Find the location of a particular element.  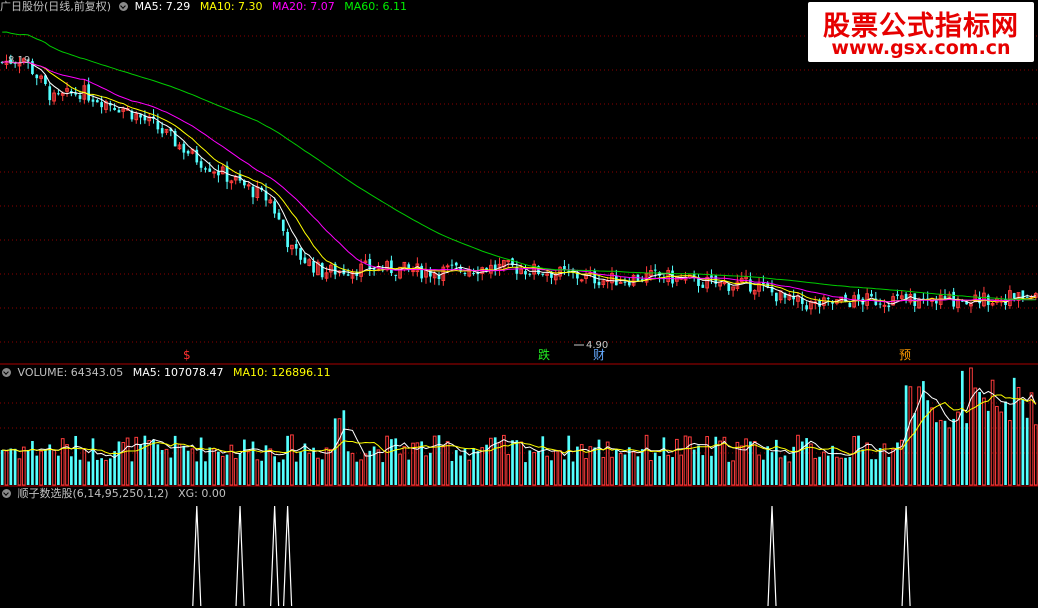

watermark-url: www.gsx.com.cn is located at coordinates (921, 48).